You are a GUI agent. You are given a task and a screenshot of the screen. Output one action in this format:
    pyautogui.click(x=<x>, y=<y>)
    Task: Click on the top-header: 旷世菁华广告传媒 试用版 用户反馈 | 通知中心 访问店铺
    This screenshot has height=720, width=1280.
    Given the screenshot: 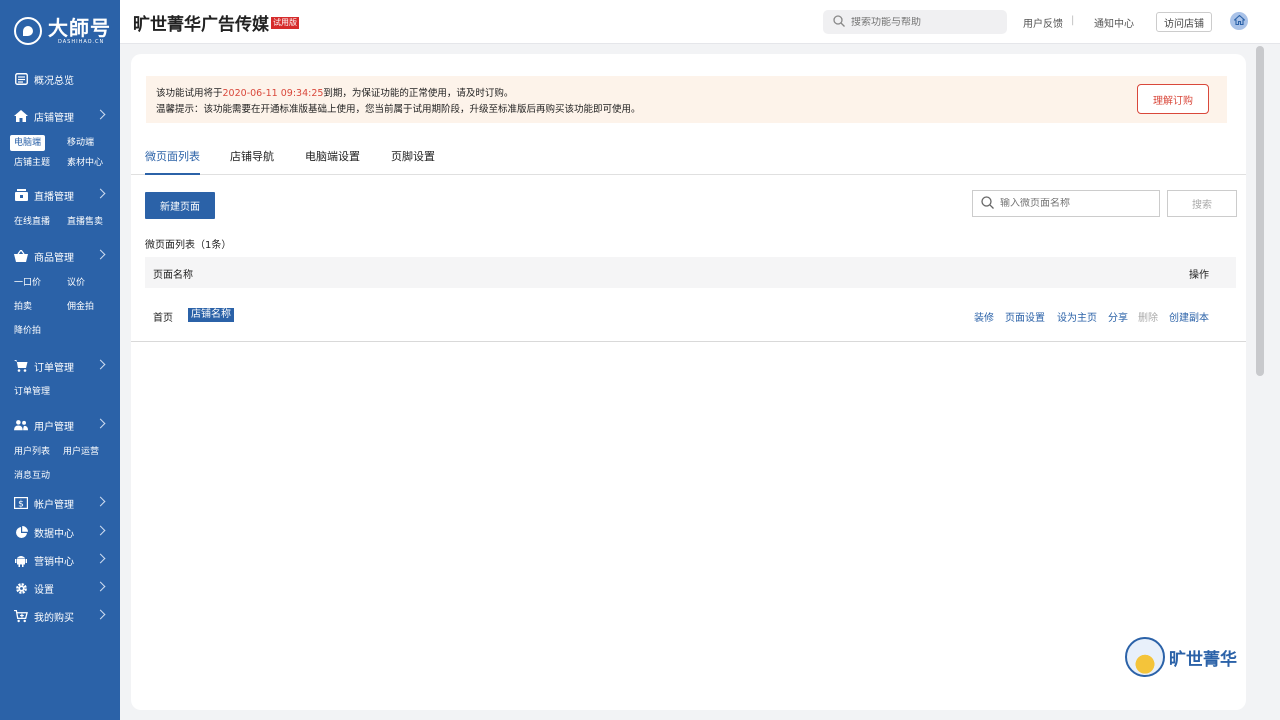 What is the action you would take?
    pyautogui.click(x=700, y=22)
    